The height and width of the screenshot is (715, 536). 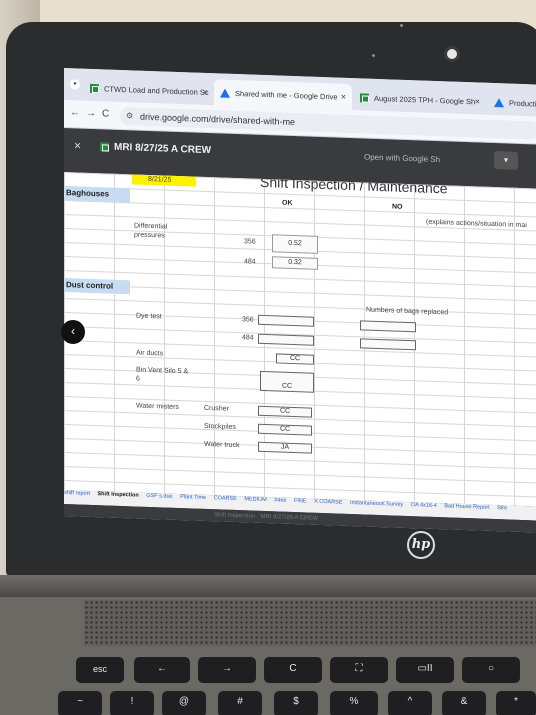 What do you see at coordinates (516, 703) in the screenshot?
I see `asterisk-key: *` at bounding box center [516, 703].